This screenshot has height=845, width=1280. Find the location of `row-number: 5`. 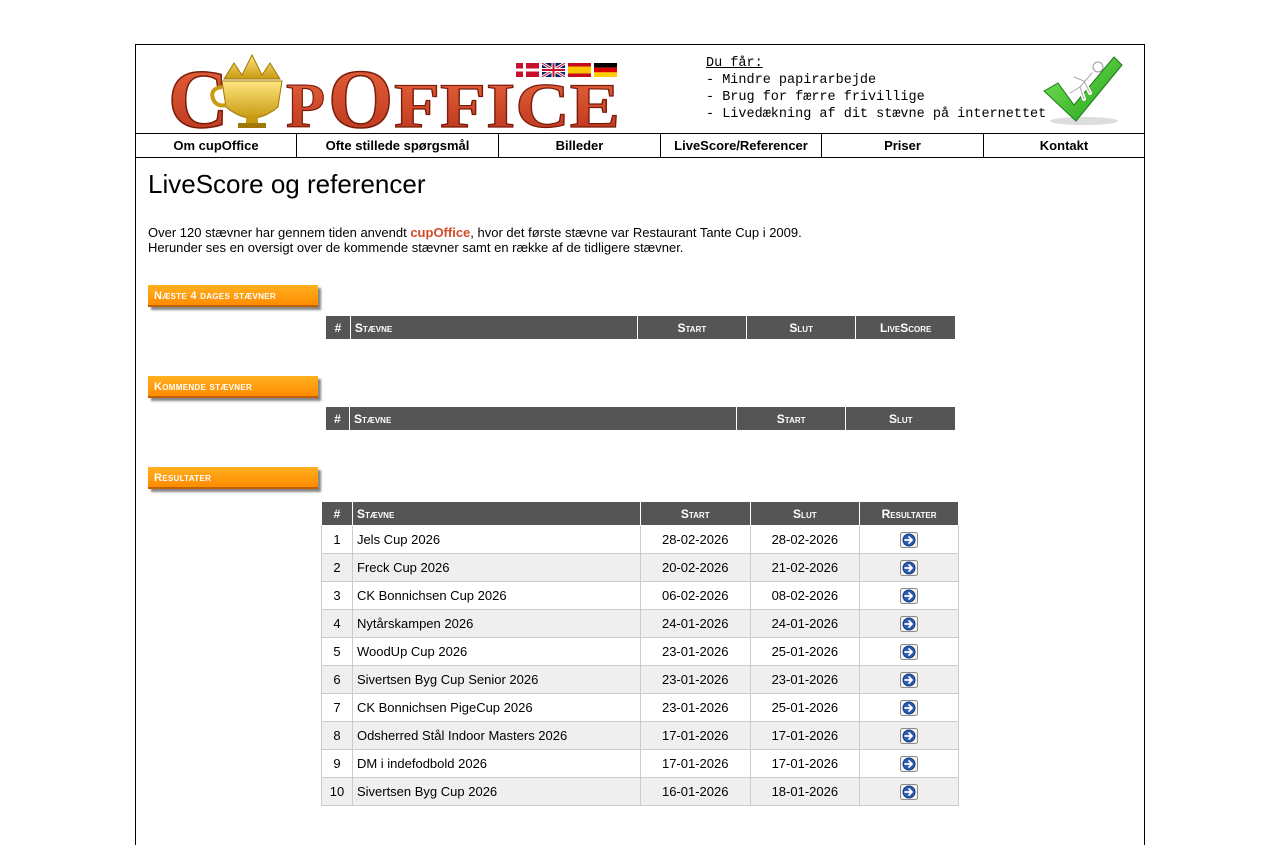

row-number: 5 is located at coordinates (337, 651).